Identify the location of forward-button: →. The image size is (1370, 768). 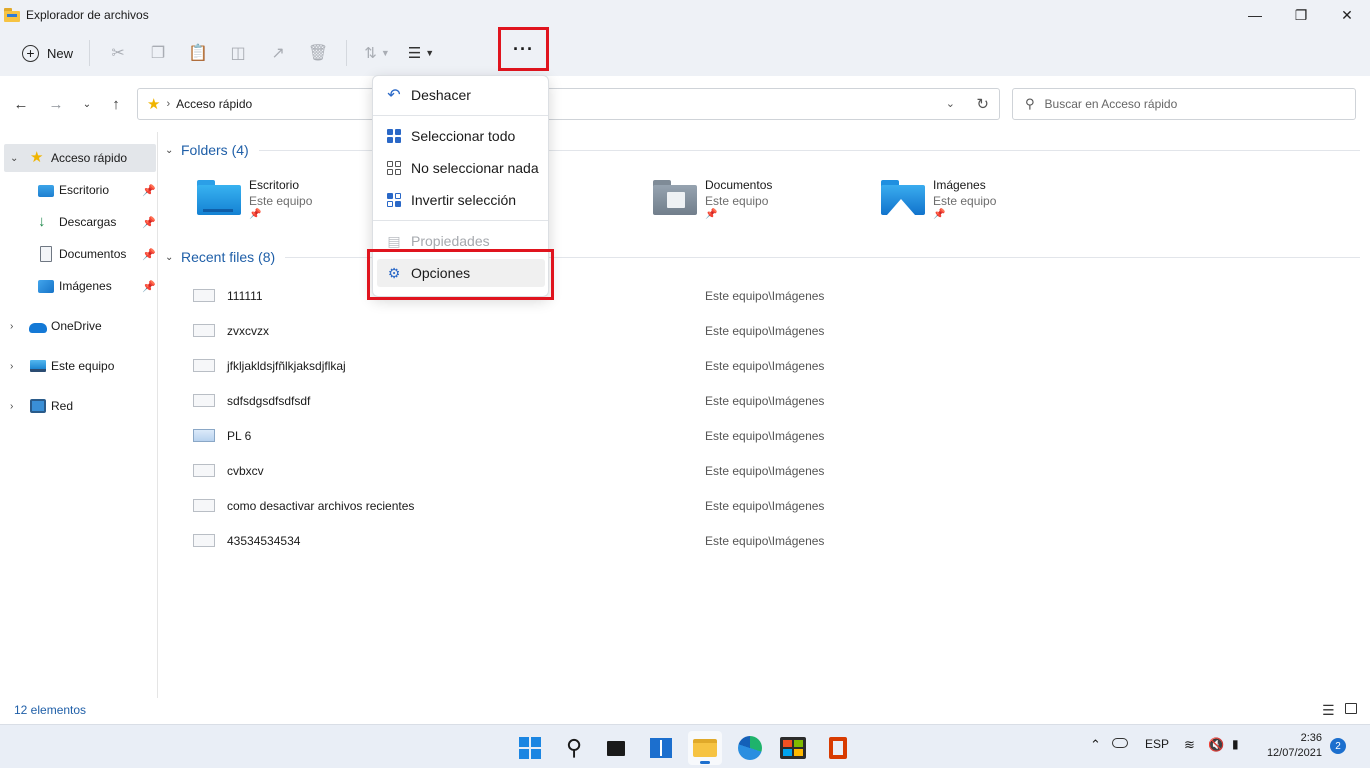
(56, 104).